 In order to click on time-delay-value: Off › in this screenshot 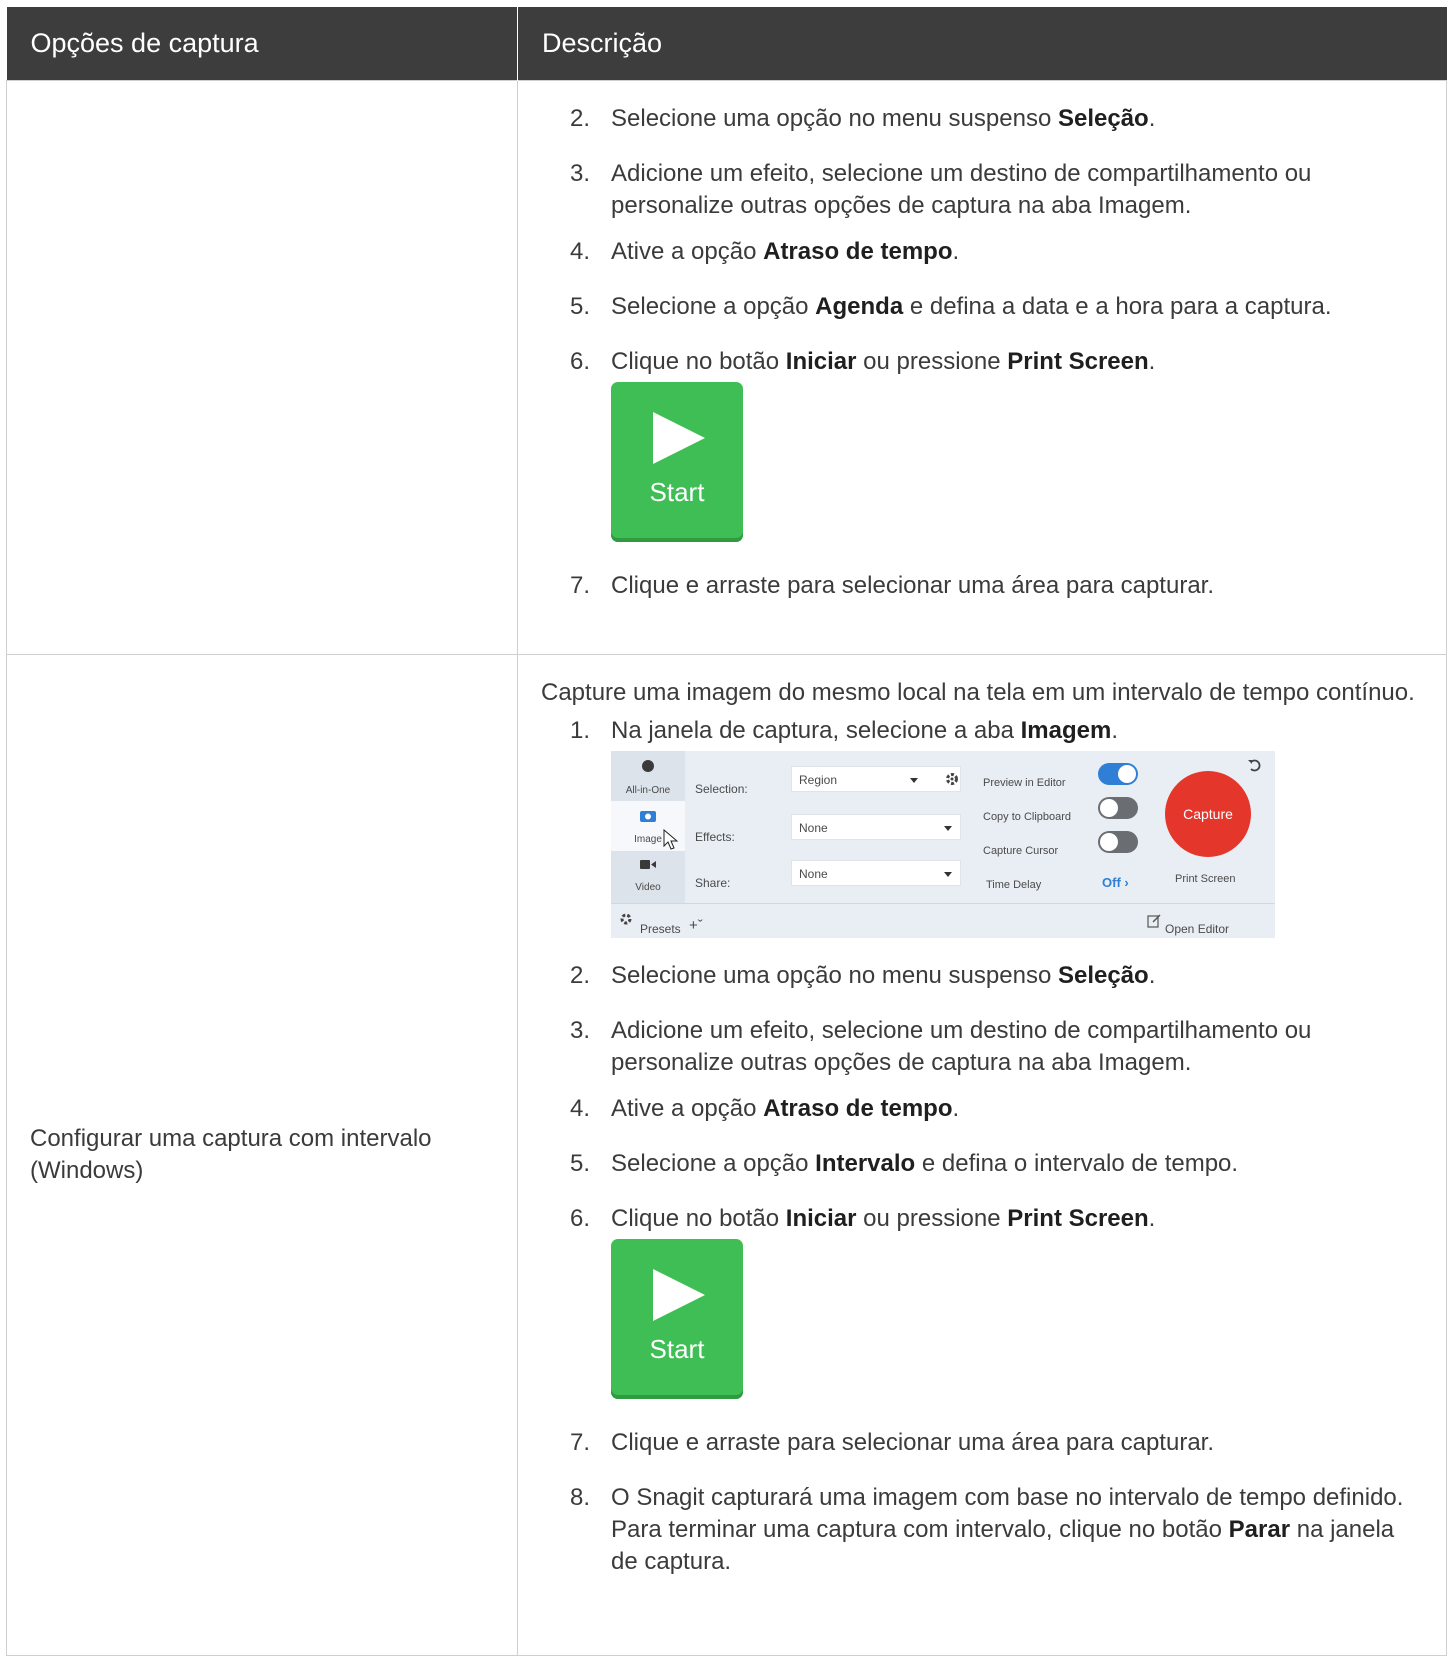, I will do `click(1115, 883)`.